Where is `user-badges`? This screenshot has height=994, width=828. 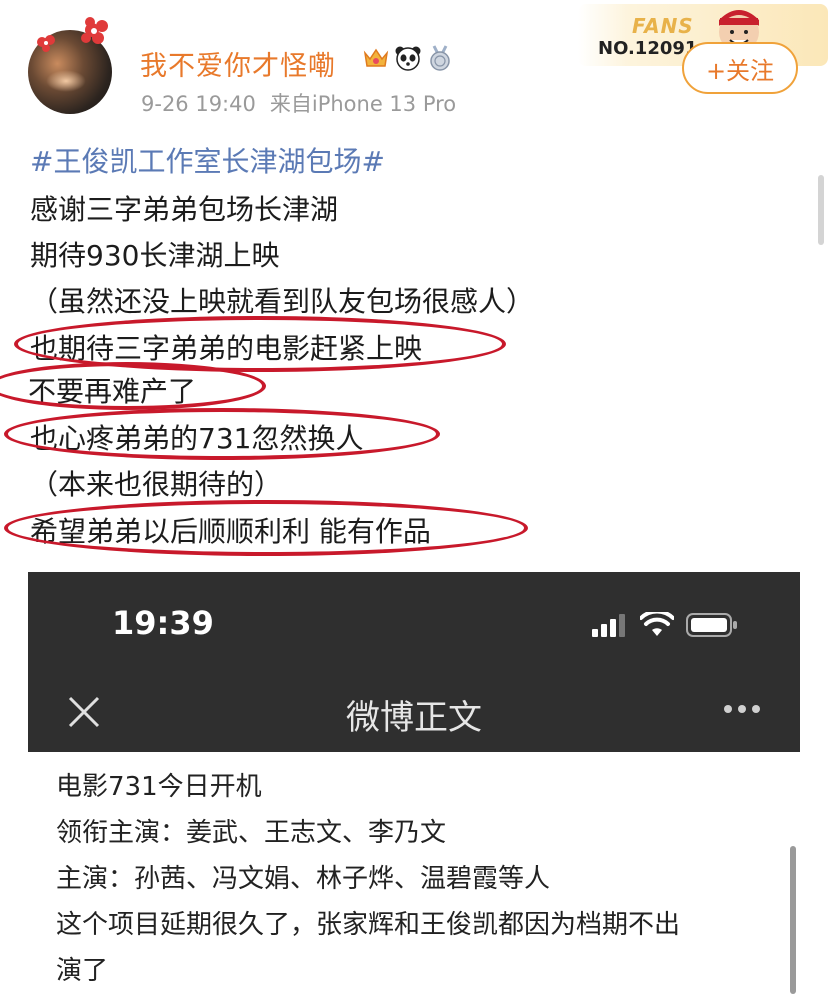
user-badges is located at coordinates (408, 58).